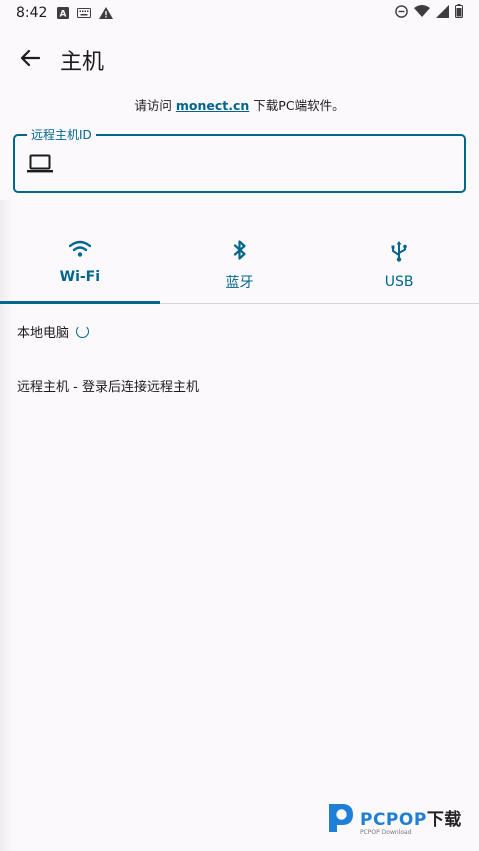 This screenshot has width=479, height=851. Describe the element at coordinates (393, 819) in the screenshot. I see `watermark-brand: PCPOP` at that location.